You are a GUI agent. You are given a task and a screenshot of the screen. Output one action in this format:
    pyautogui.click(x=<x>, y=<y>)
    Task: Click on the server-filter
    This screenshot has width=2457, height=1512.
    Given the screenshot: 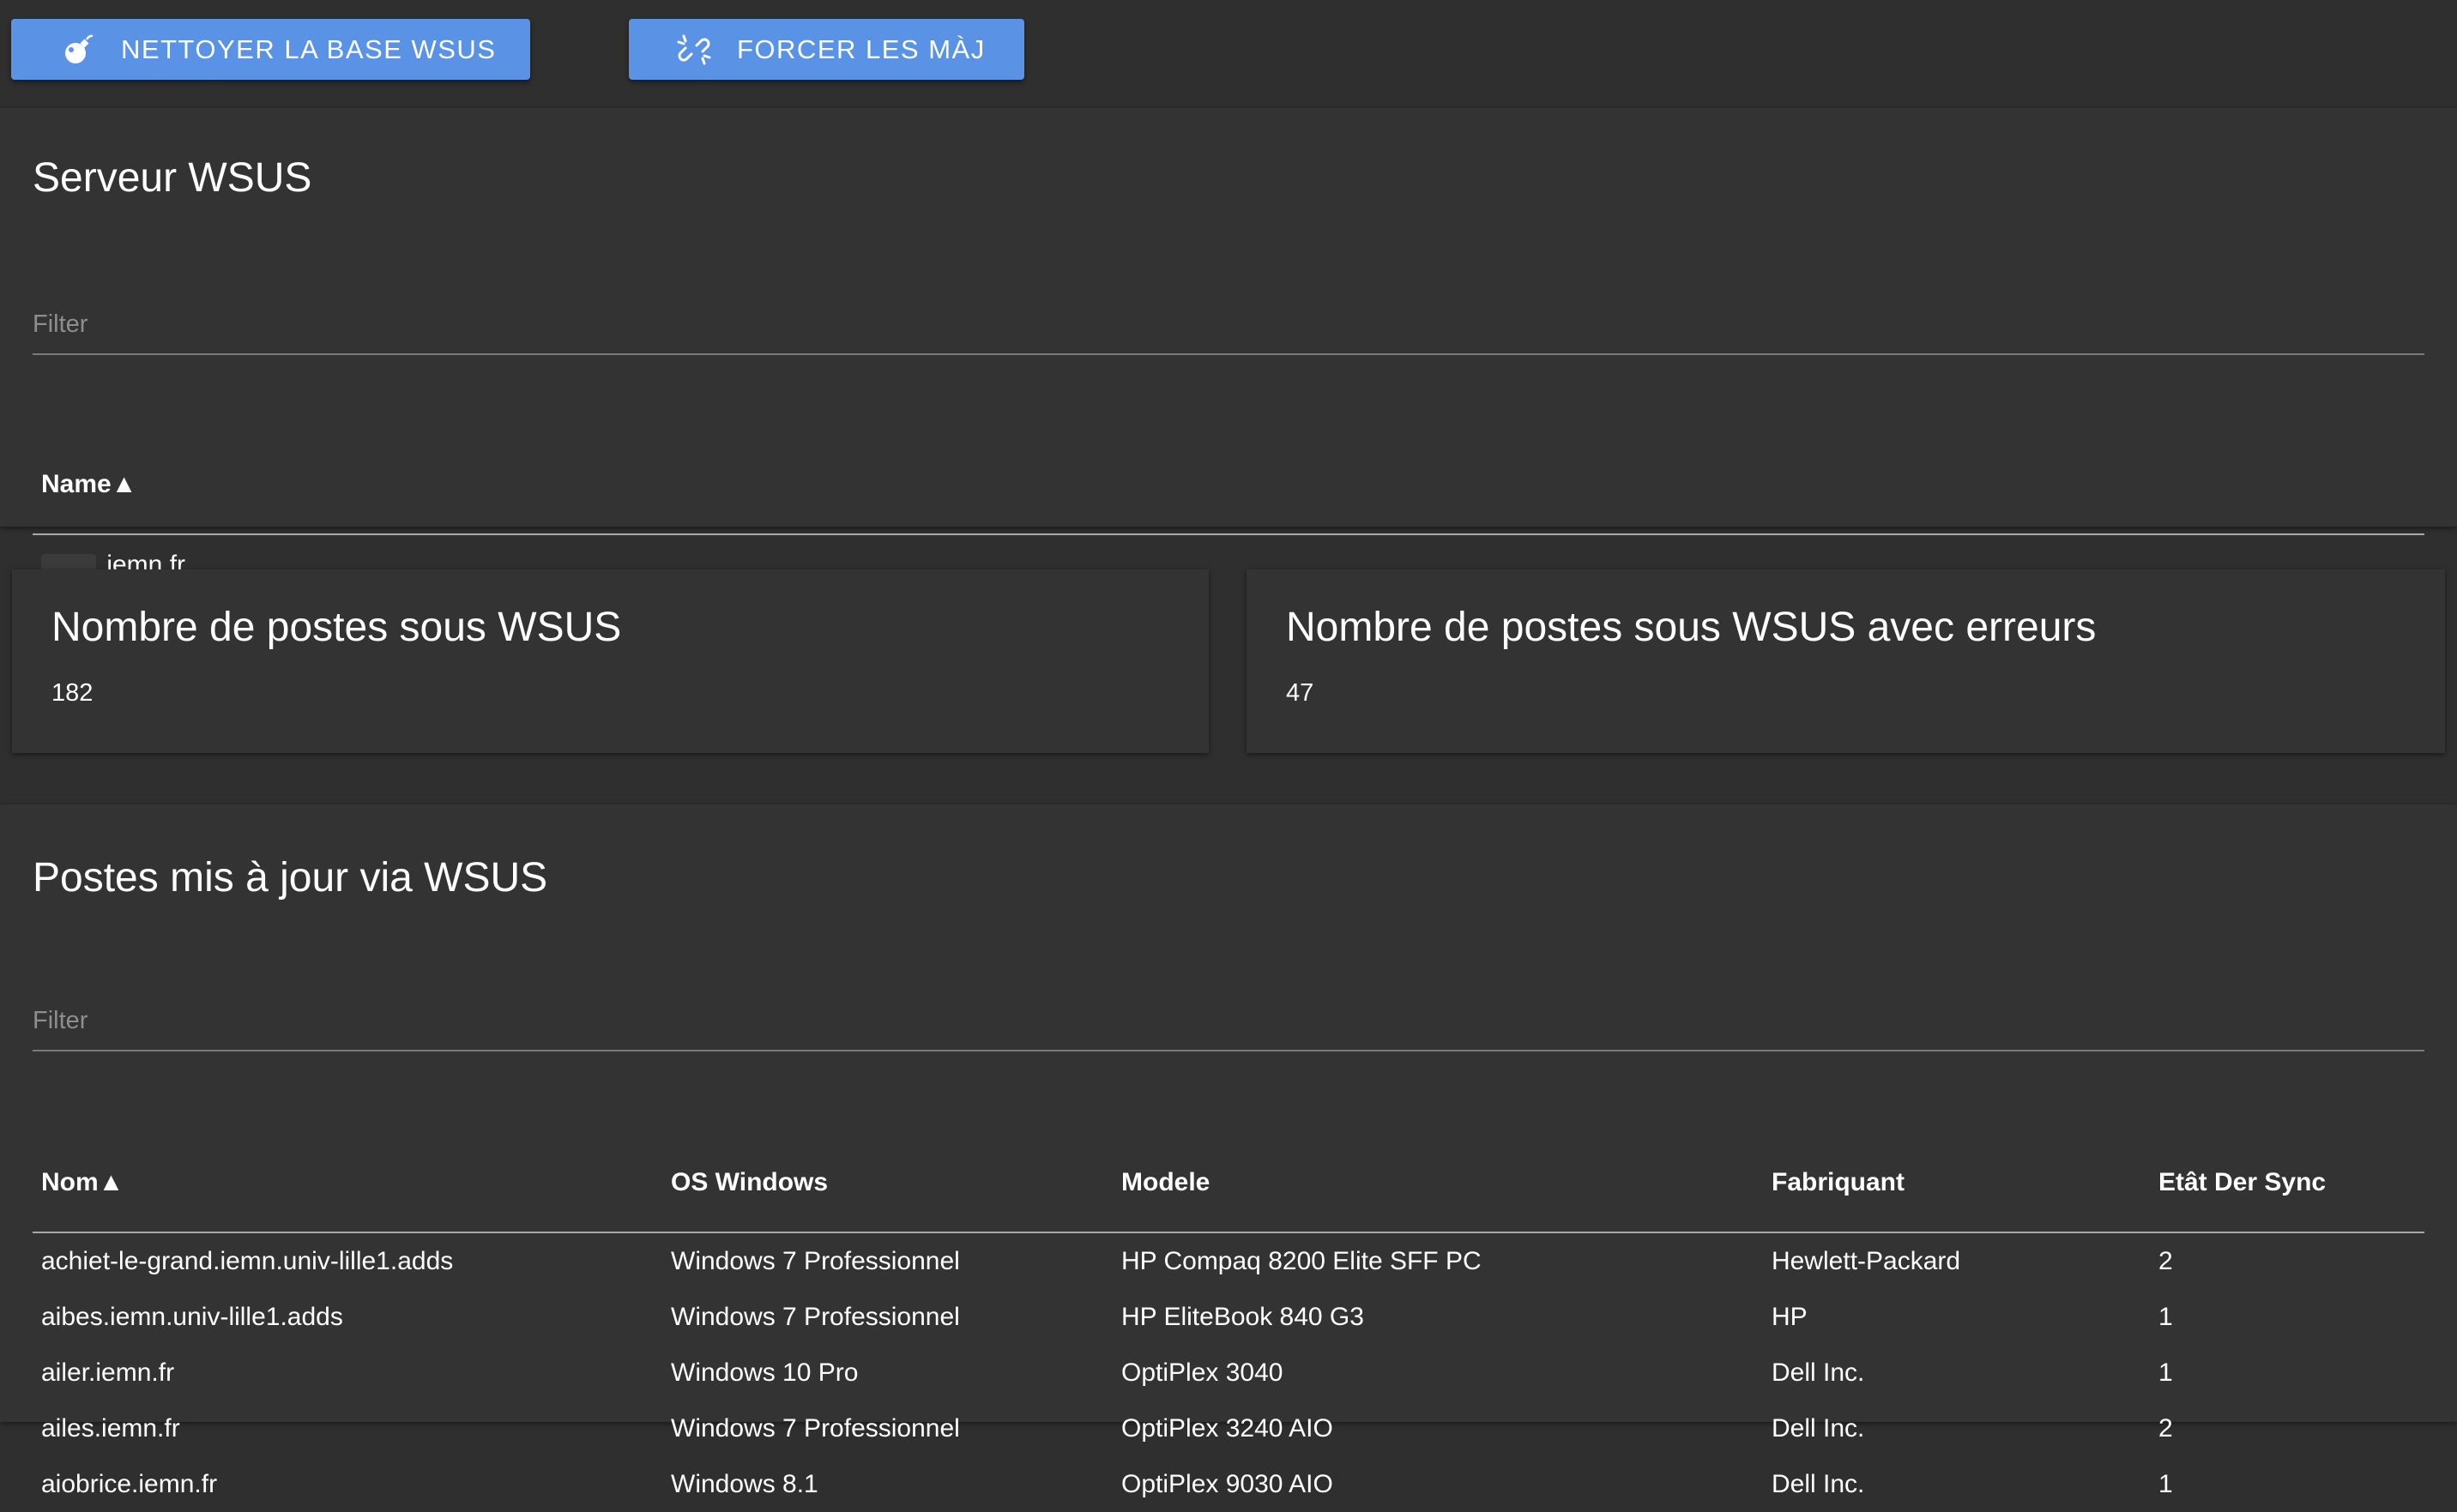 What is the action you would take?
    pyautogui.click(x=1228, y=330)
    